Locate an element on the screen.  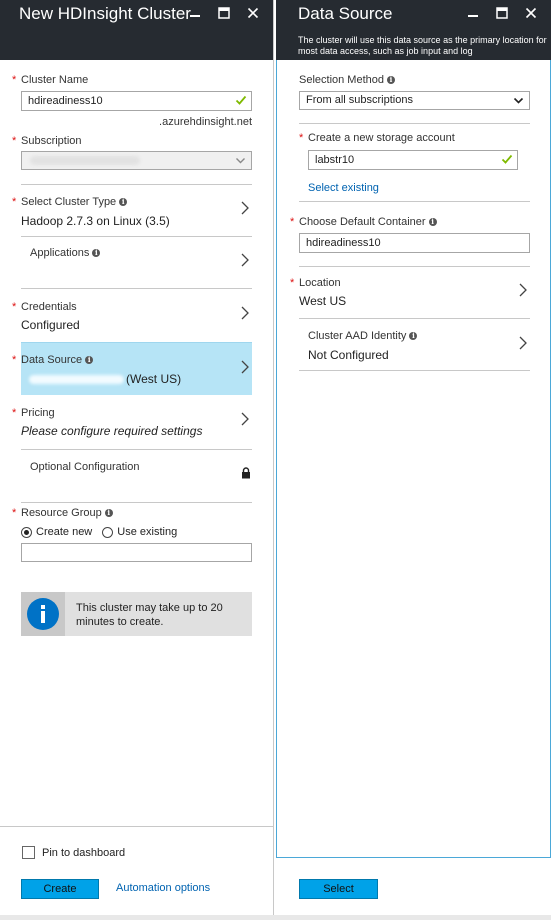
radio-indicator is located at coordinates (108, 532).